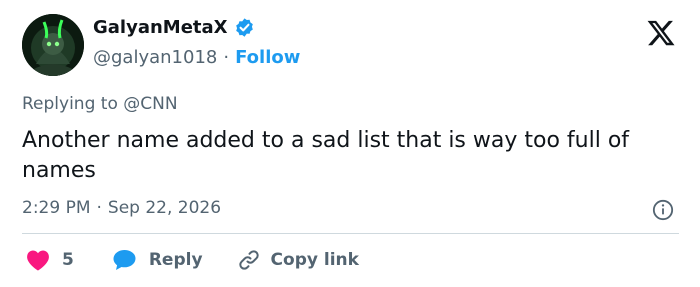 This screenshot has height=287, width=700. Describe the element at coordinates (663, 210) in the screenshot. I see `info-icon` at that location.